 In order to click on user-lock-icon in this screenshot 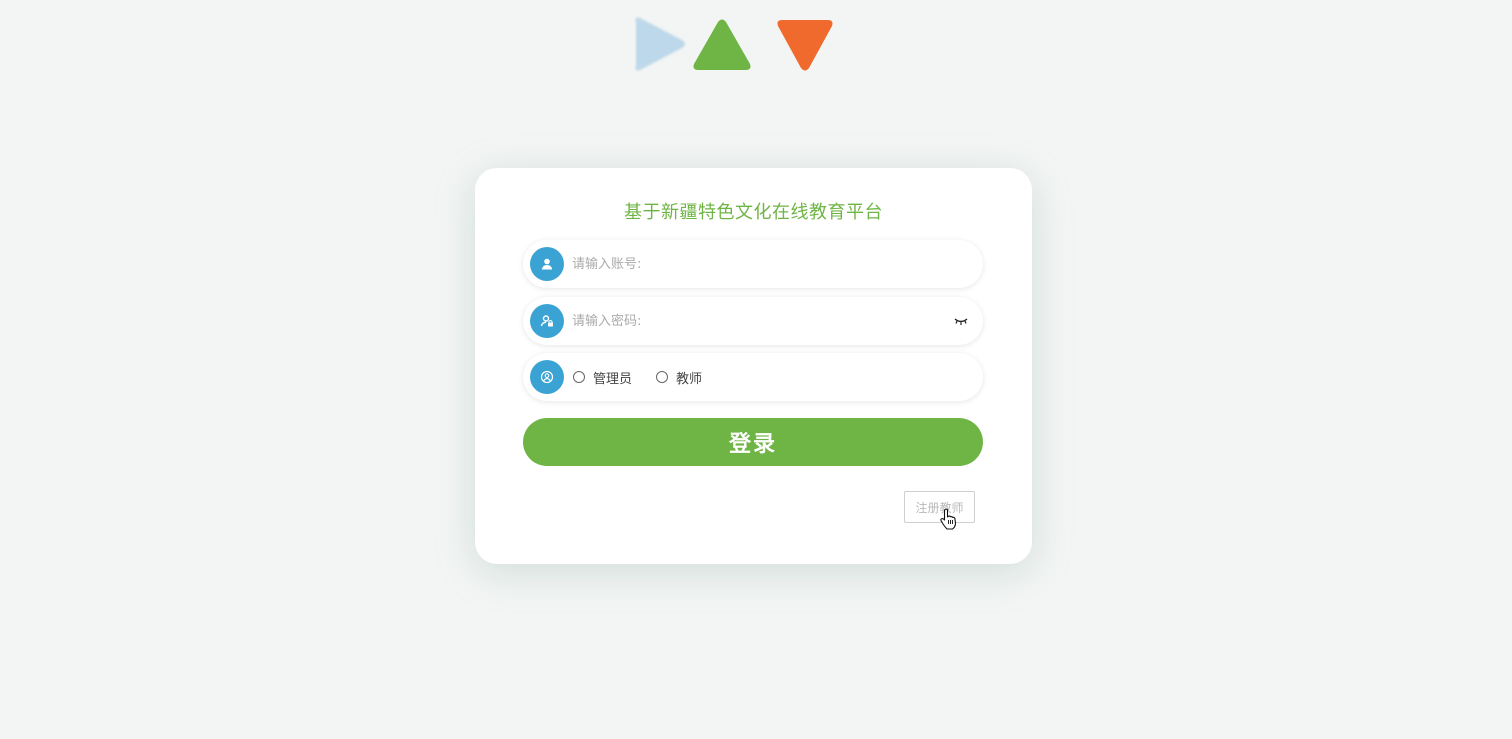, I will do `click(547, 321)`.